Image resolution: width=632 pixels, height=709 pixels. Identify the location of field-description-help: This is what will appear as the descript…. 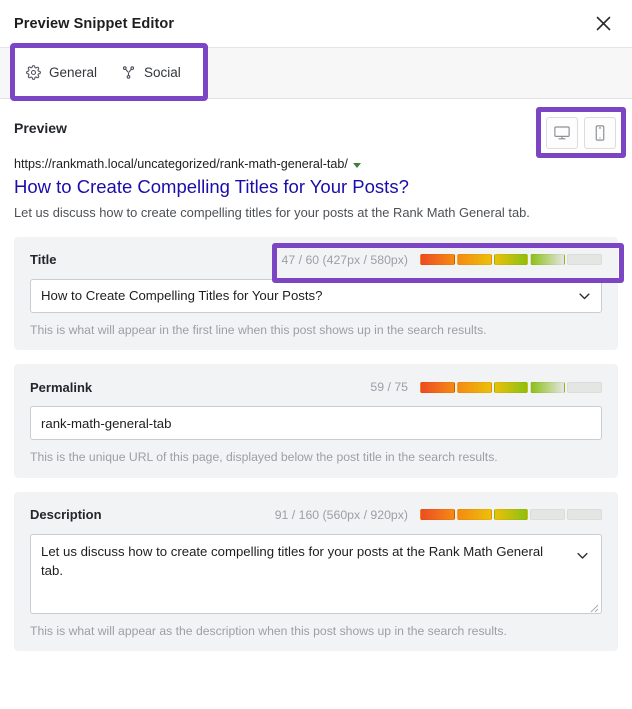
(268, 630).